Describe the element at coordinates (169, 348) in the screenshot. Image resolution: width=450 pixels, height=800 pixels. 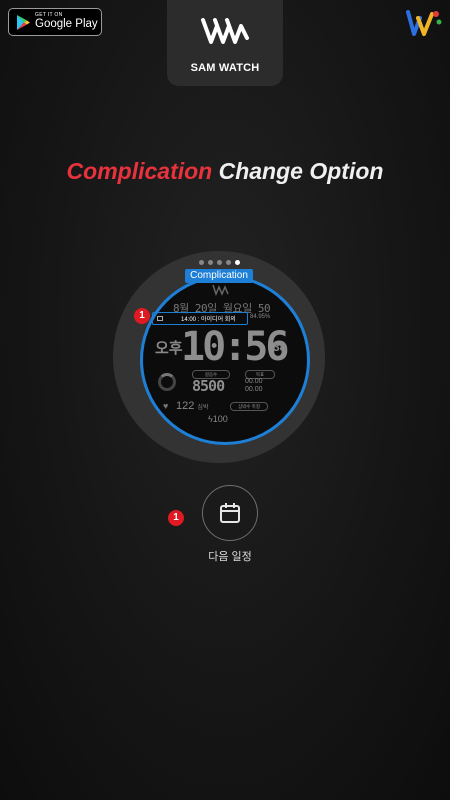
I see `ampm: 오후` at that location.